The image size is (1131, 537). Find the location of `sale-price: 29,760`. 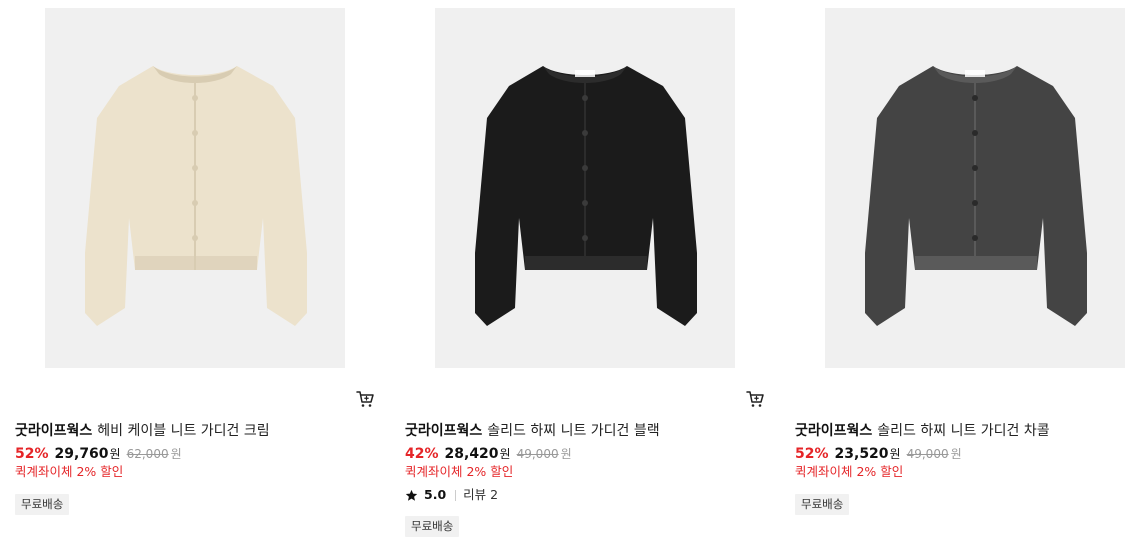

sale-price: 29,760 is located at coordinates (81, 454).